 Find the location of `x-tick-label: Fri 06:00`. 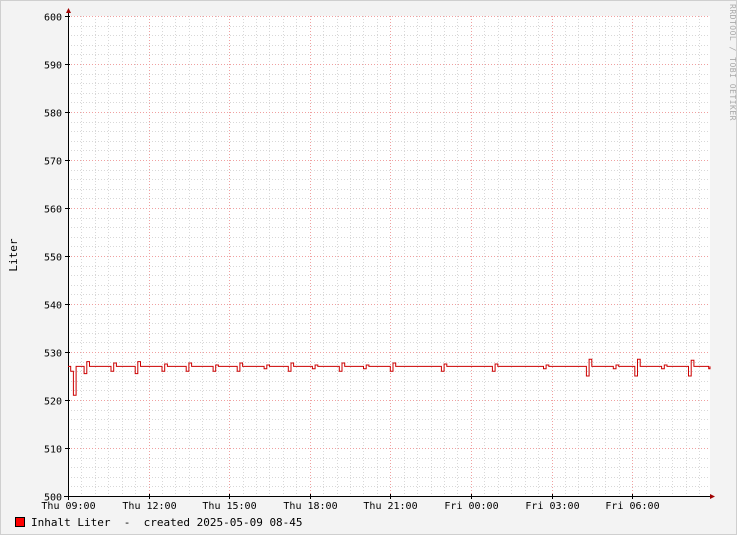

x-tick-label: Fri 06:00 is located at coordinates (632, 506).